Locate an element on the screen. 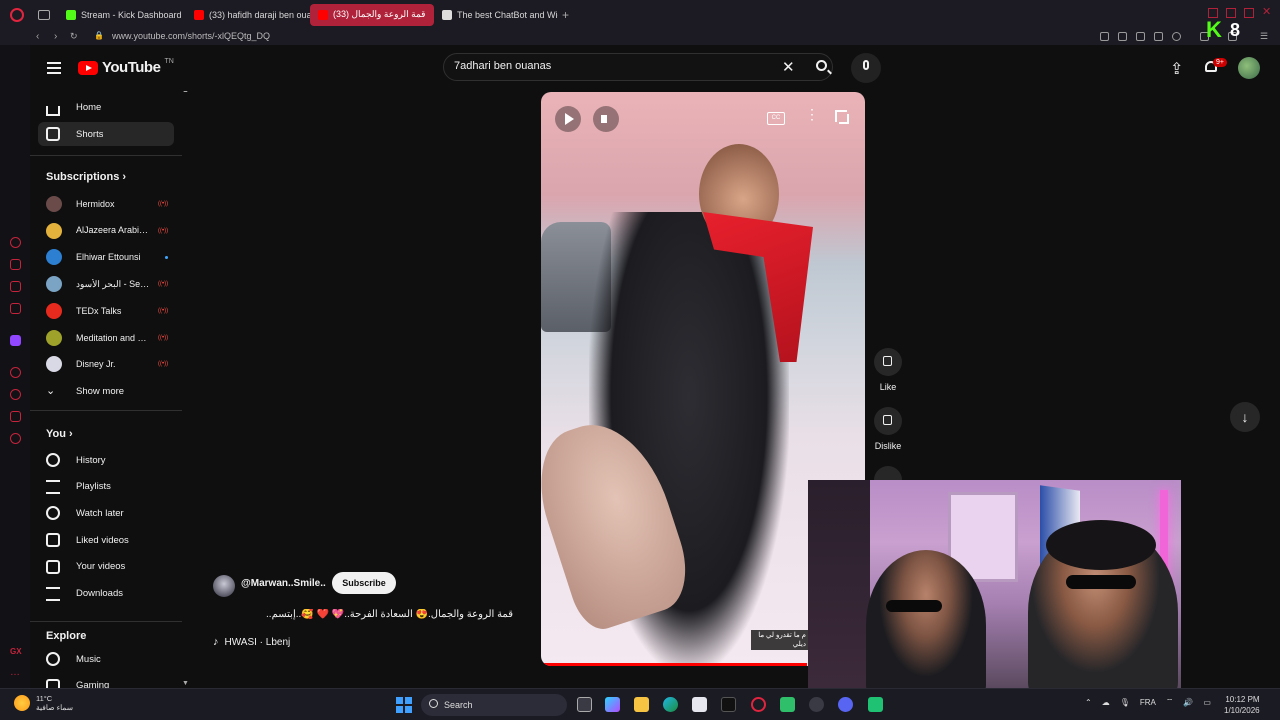  browser-tab: (33) قمة الروعة والجمال is located at coordinates (372, 14).